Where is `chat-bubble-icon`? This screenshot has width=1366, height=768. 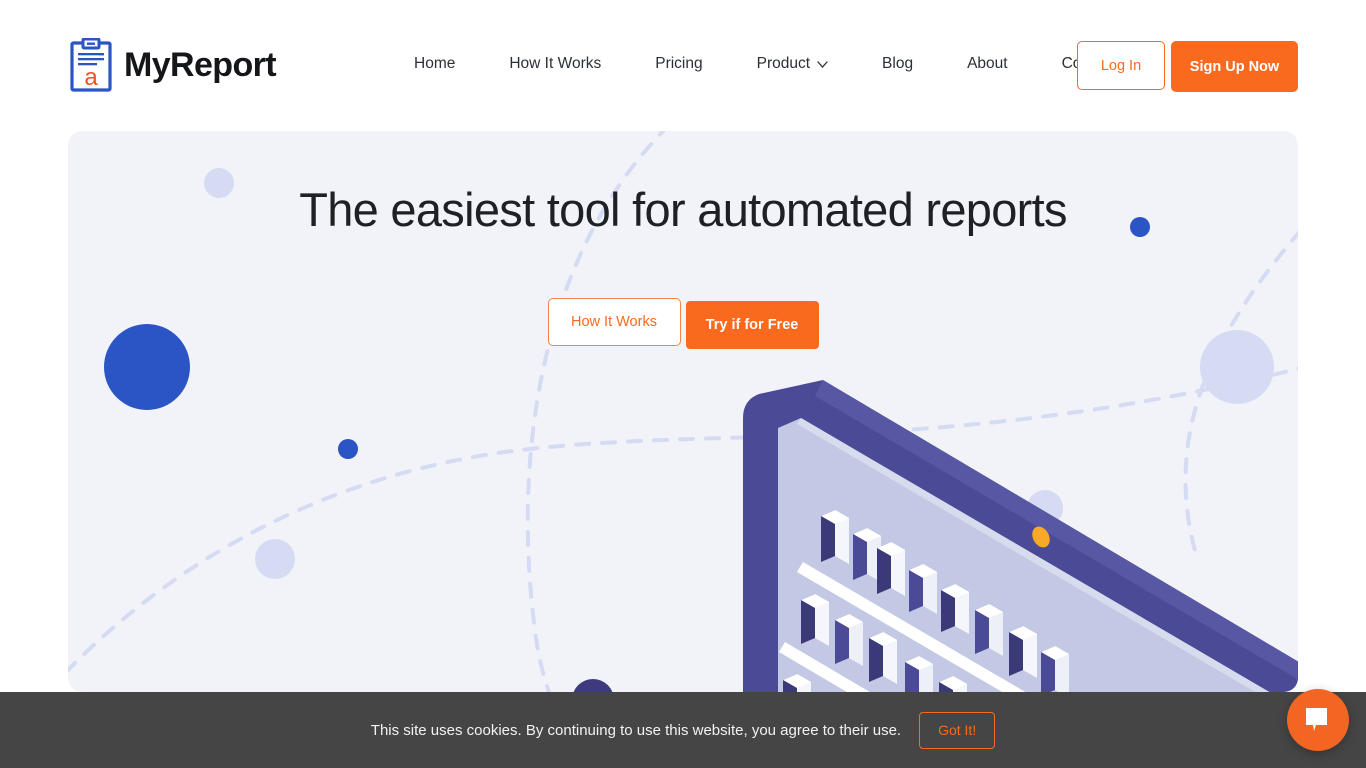
chat-bubble-icon is located at coordinates (1318, 720).